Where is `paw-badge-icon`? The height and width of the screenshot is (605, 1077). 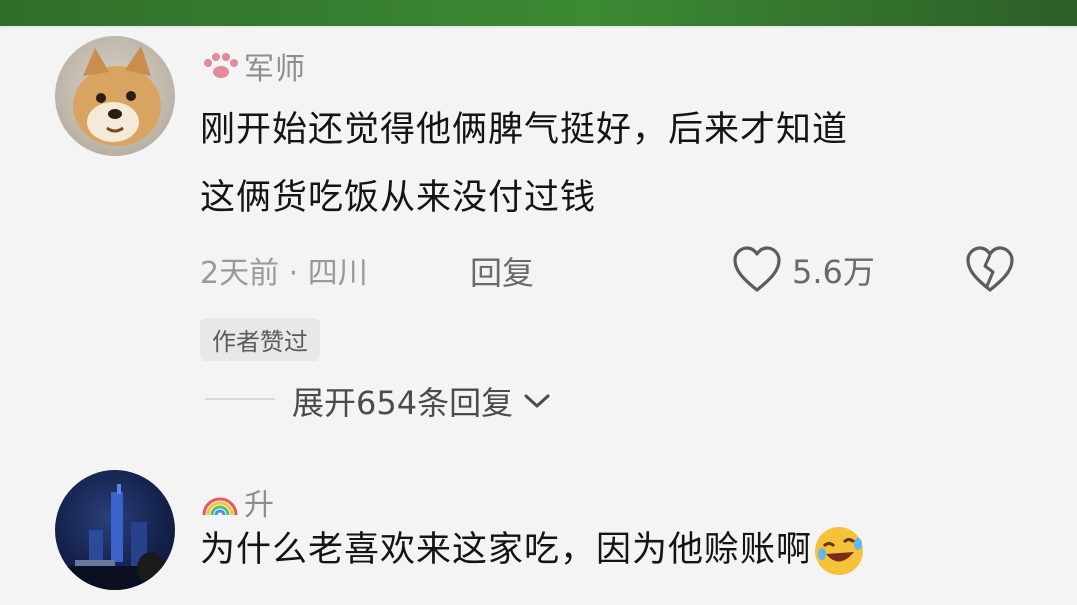 paw-badge-icon is located at coordinates (221, 65).